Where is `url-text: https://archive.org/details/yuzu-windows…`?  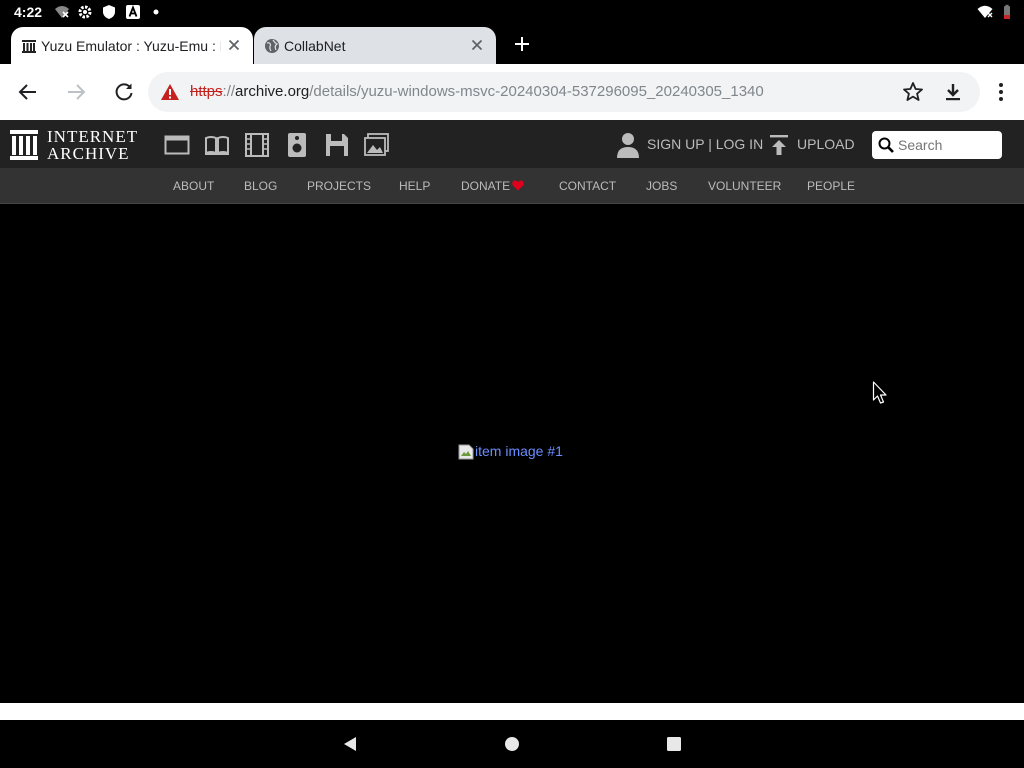
url-text: https://archive.org/details/yuzu-windows… is located at coordinates (477, 91).